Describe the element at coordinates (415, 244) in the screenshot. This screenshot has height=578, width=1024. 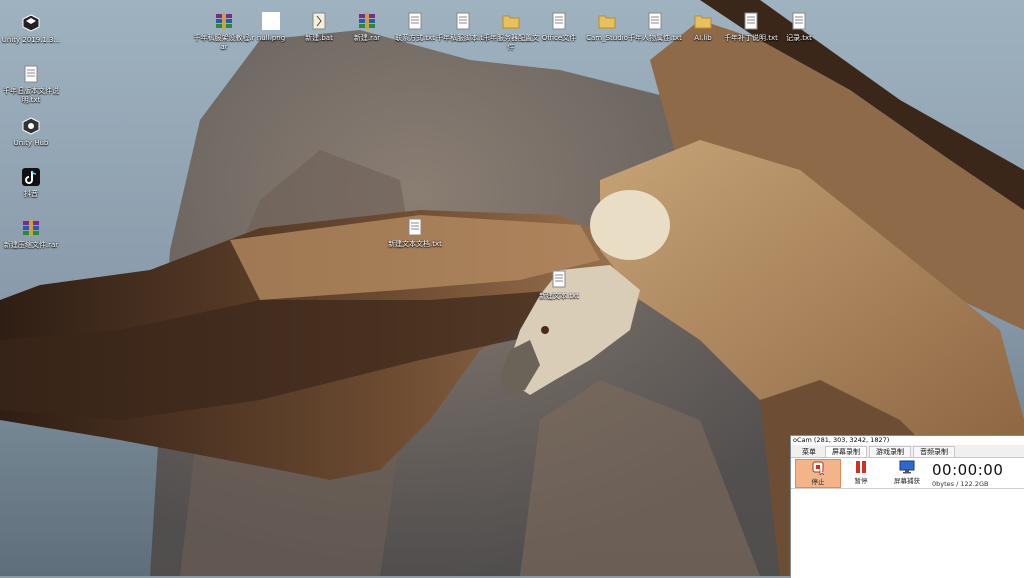
I see `desktop-icon-label: 新建文本文档.txt` at that location.